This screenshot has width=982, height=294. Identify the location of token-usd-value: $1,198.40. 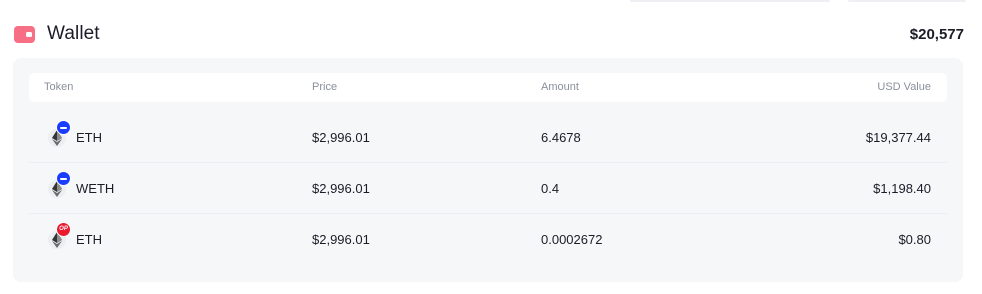
(902, 188).